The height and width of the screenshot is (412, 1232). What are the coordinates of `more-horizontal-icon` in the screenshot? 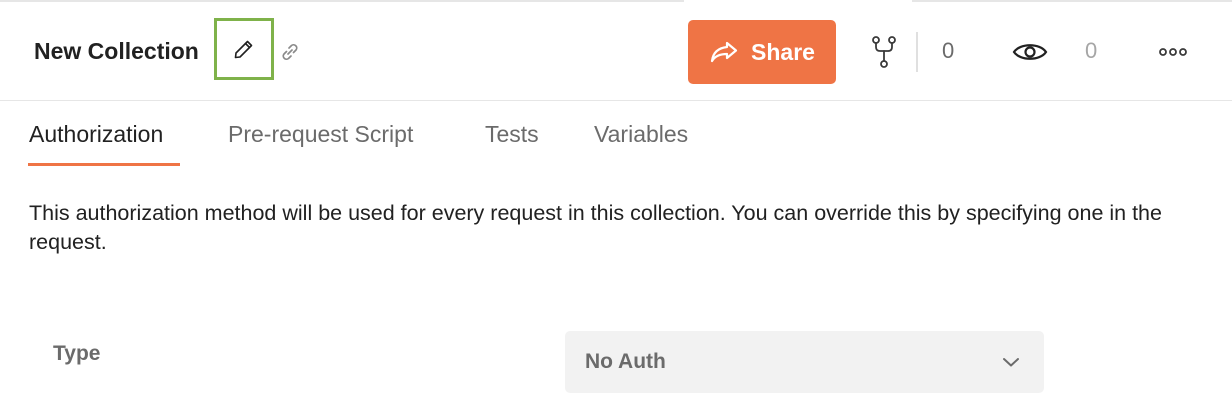 It's located at (1173, 52).